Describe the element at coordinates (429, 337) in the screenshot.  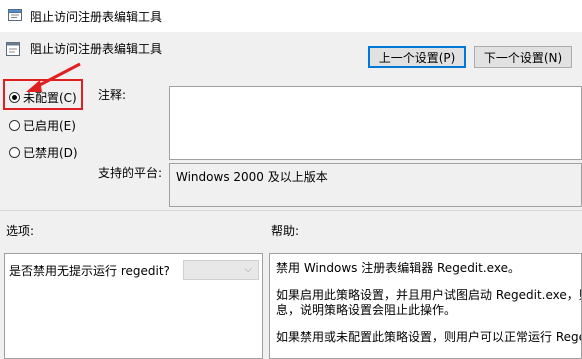
I see `help-paragraph: 如果禁用或未配置此策略设置，则用户可以正常运行 Regedi` at that location.